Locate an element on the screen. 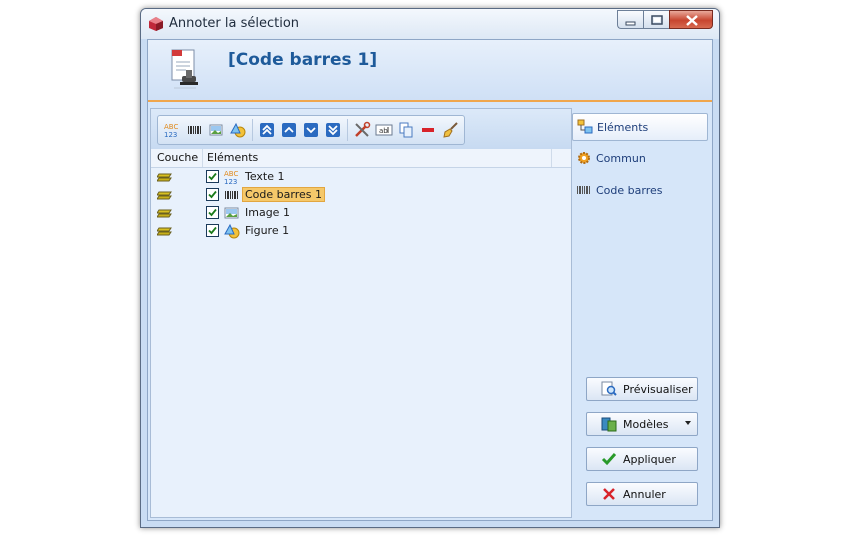  nav-item-code-barres: Code barres is located at coordinates (640, 190).